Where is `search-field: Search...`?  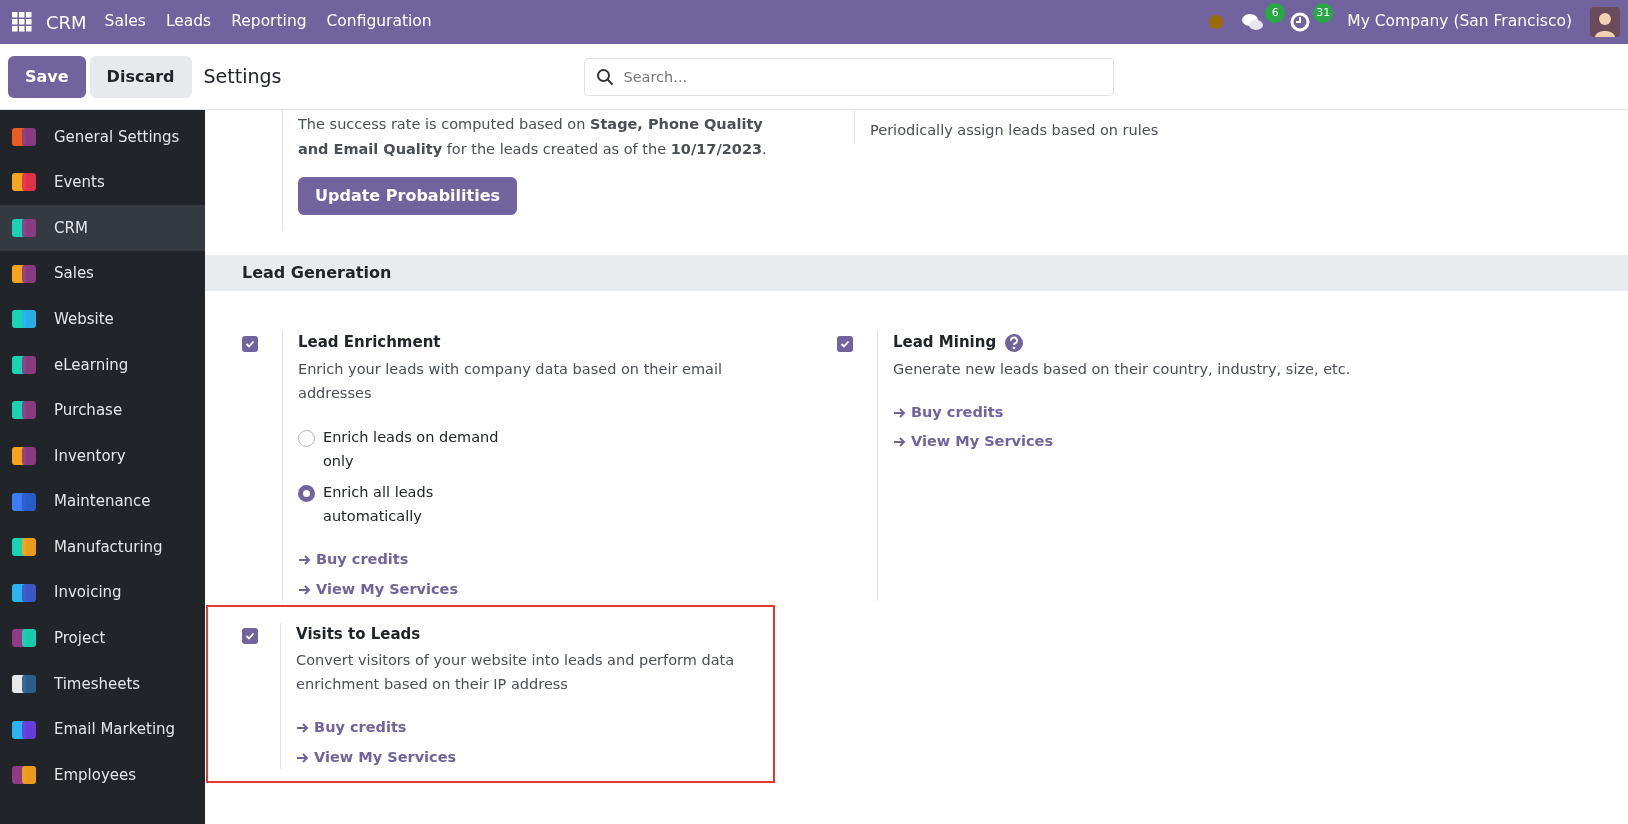
search-field: Search... is located at coordinates (849, 76).